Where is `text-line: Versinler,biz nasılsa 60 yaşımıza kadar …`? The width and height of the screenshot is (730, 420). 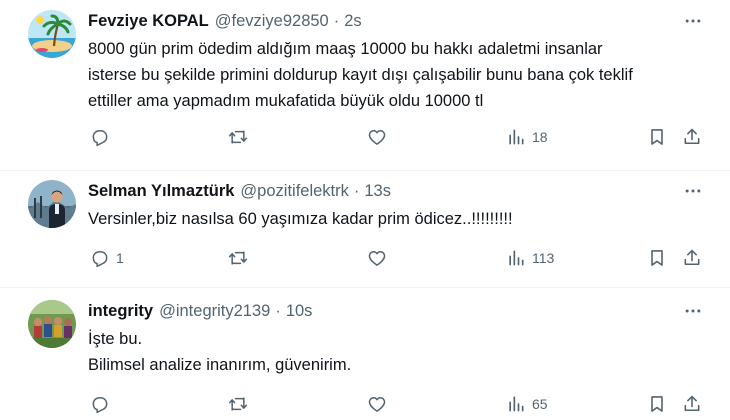 text-line: Versinler,biz nasılsa 60 yaşımıza kadar … is located at coordinates (300, 219).